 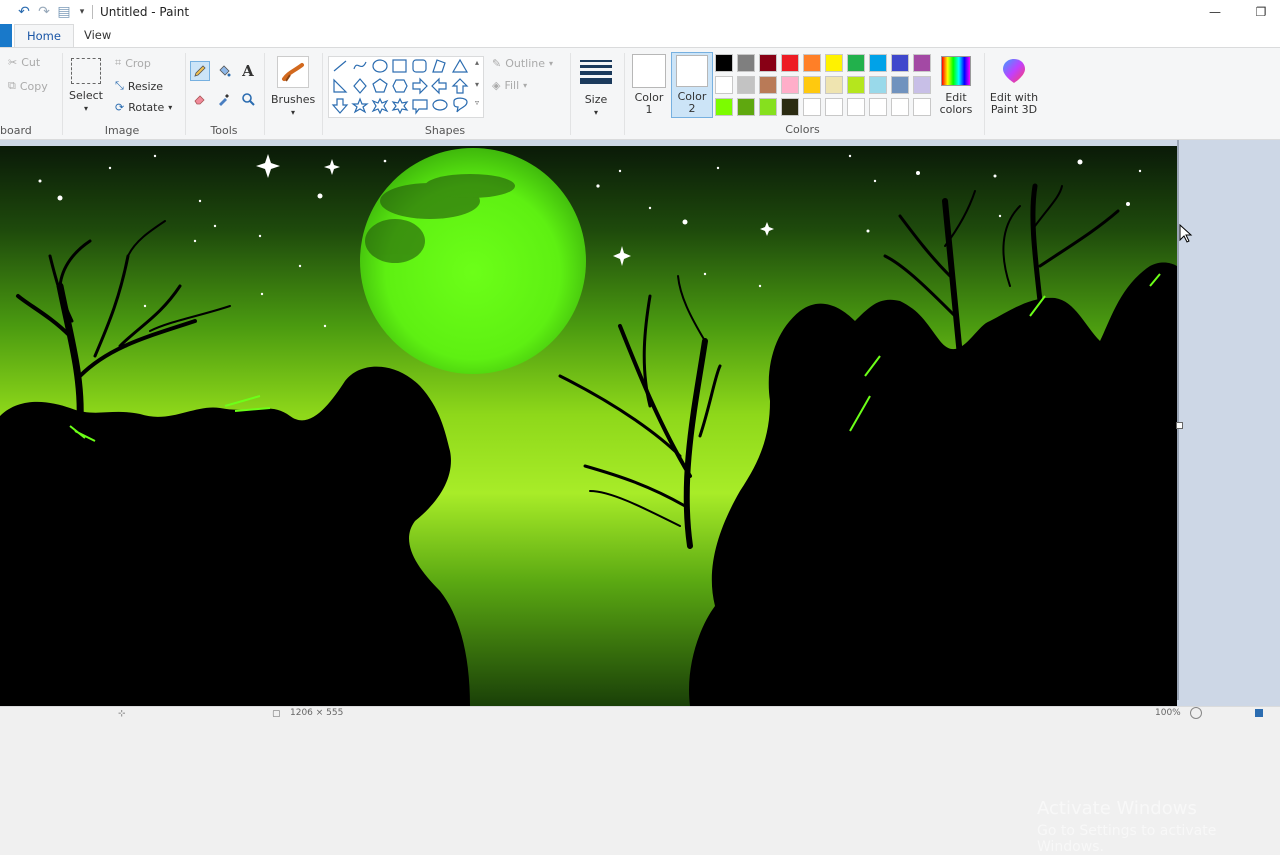 I want to click on fill-button: ◈ Fill ▾, so click(x=509, y=85).